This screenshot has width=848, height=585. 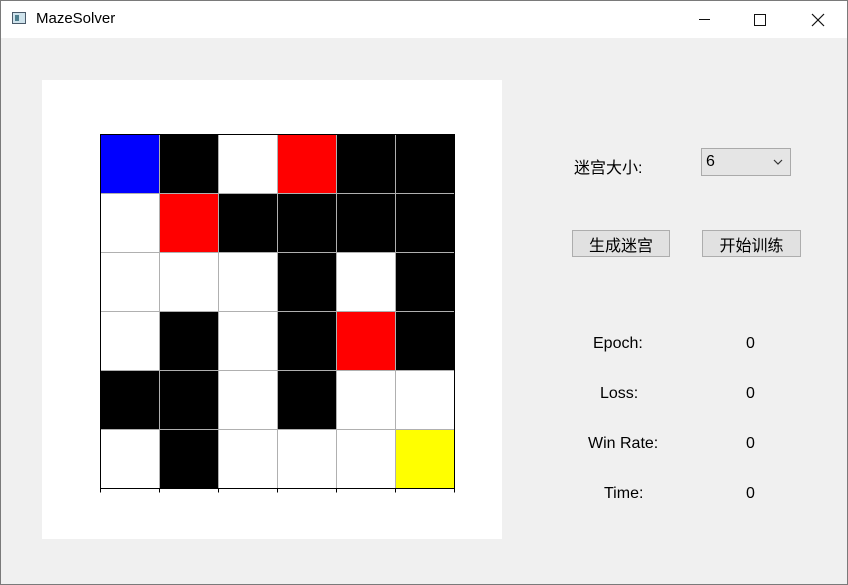 I want to click on loss-label: Loss:, so click(x=619, y=393).